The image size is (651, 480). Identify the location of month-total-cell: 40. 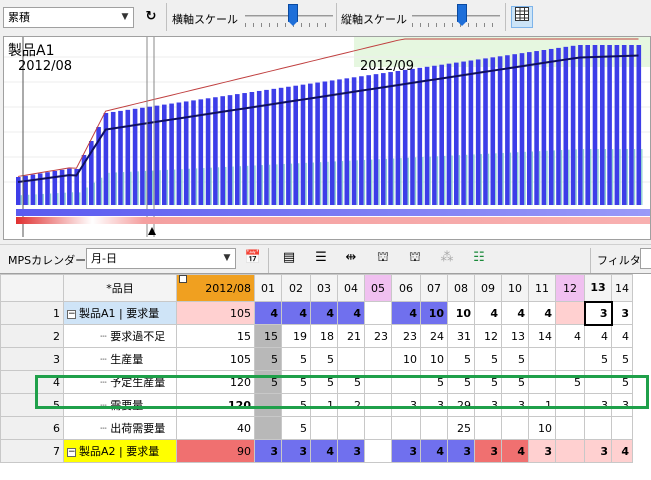
(215, 428).